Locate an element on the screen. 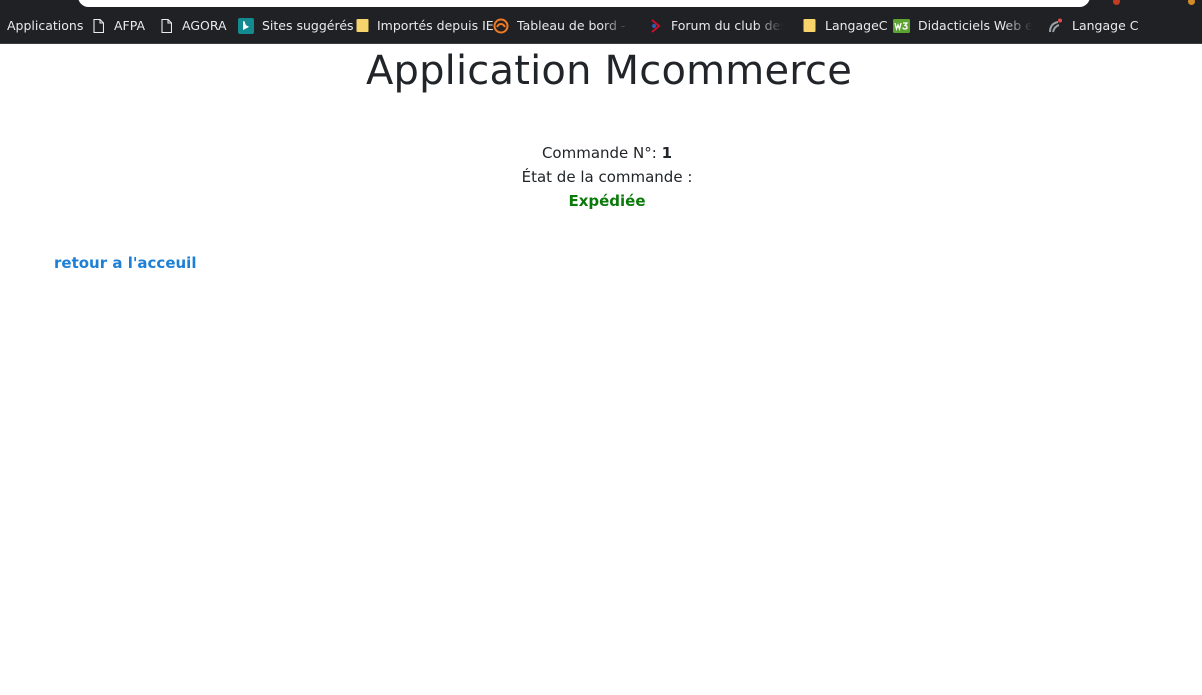 The height and width of the screenshot is (695, 1202). extension-icon is located at coordinates (1116, 2).